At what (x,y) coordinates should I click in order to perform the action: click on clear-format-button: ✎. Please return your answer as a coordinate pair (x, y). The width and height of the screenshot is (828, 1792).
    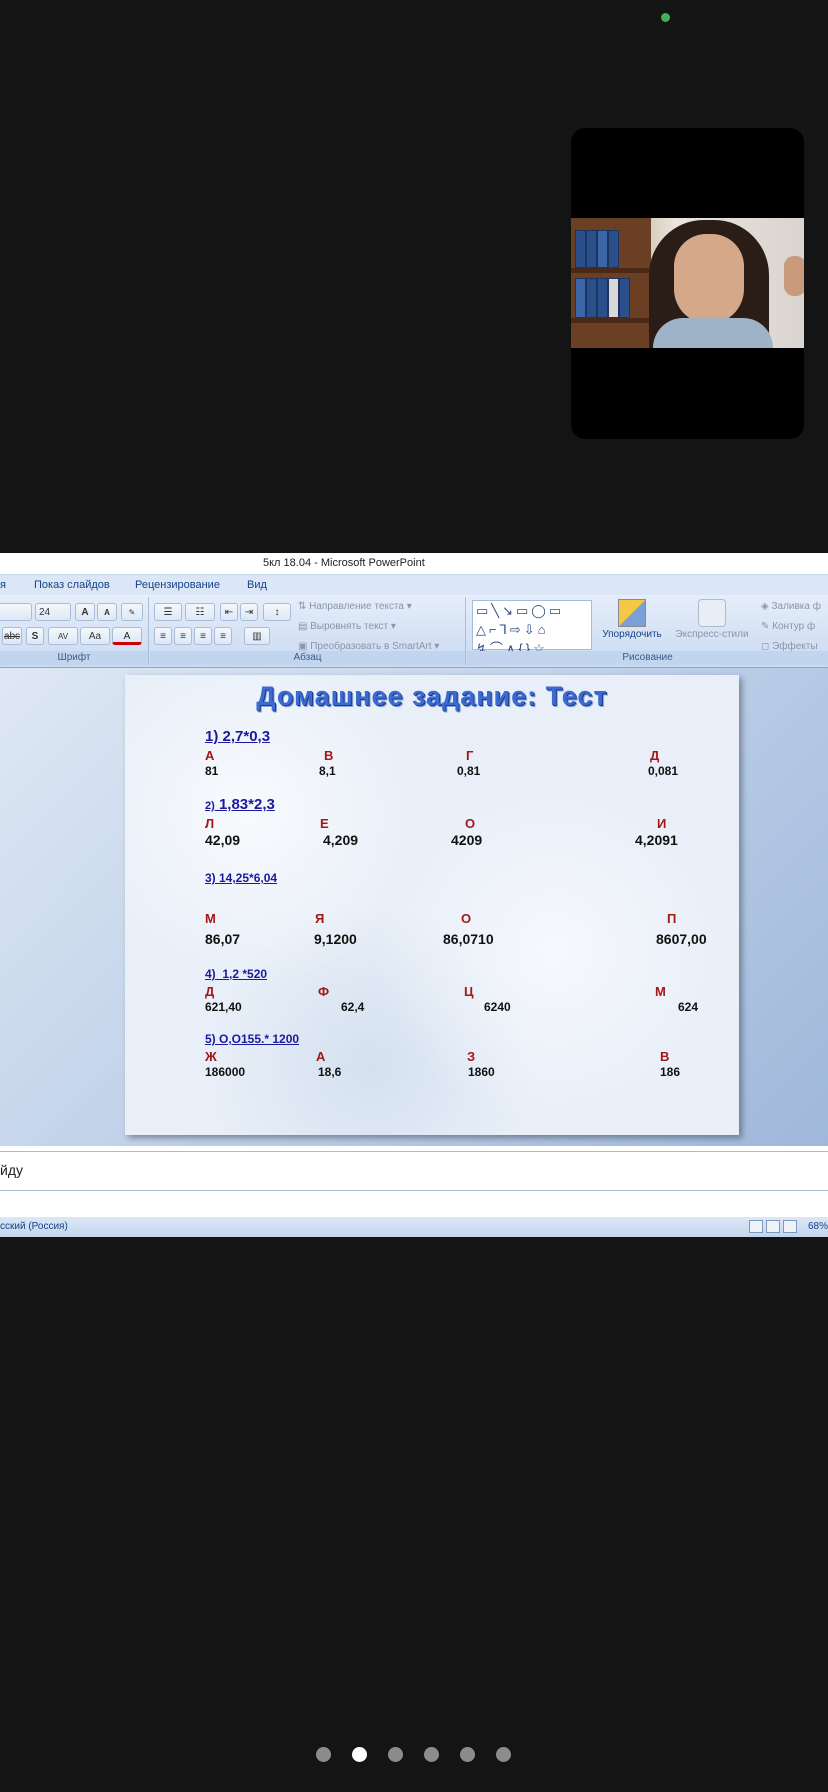
    Looking at the image, I should click on (132, 612).